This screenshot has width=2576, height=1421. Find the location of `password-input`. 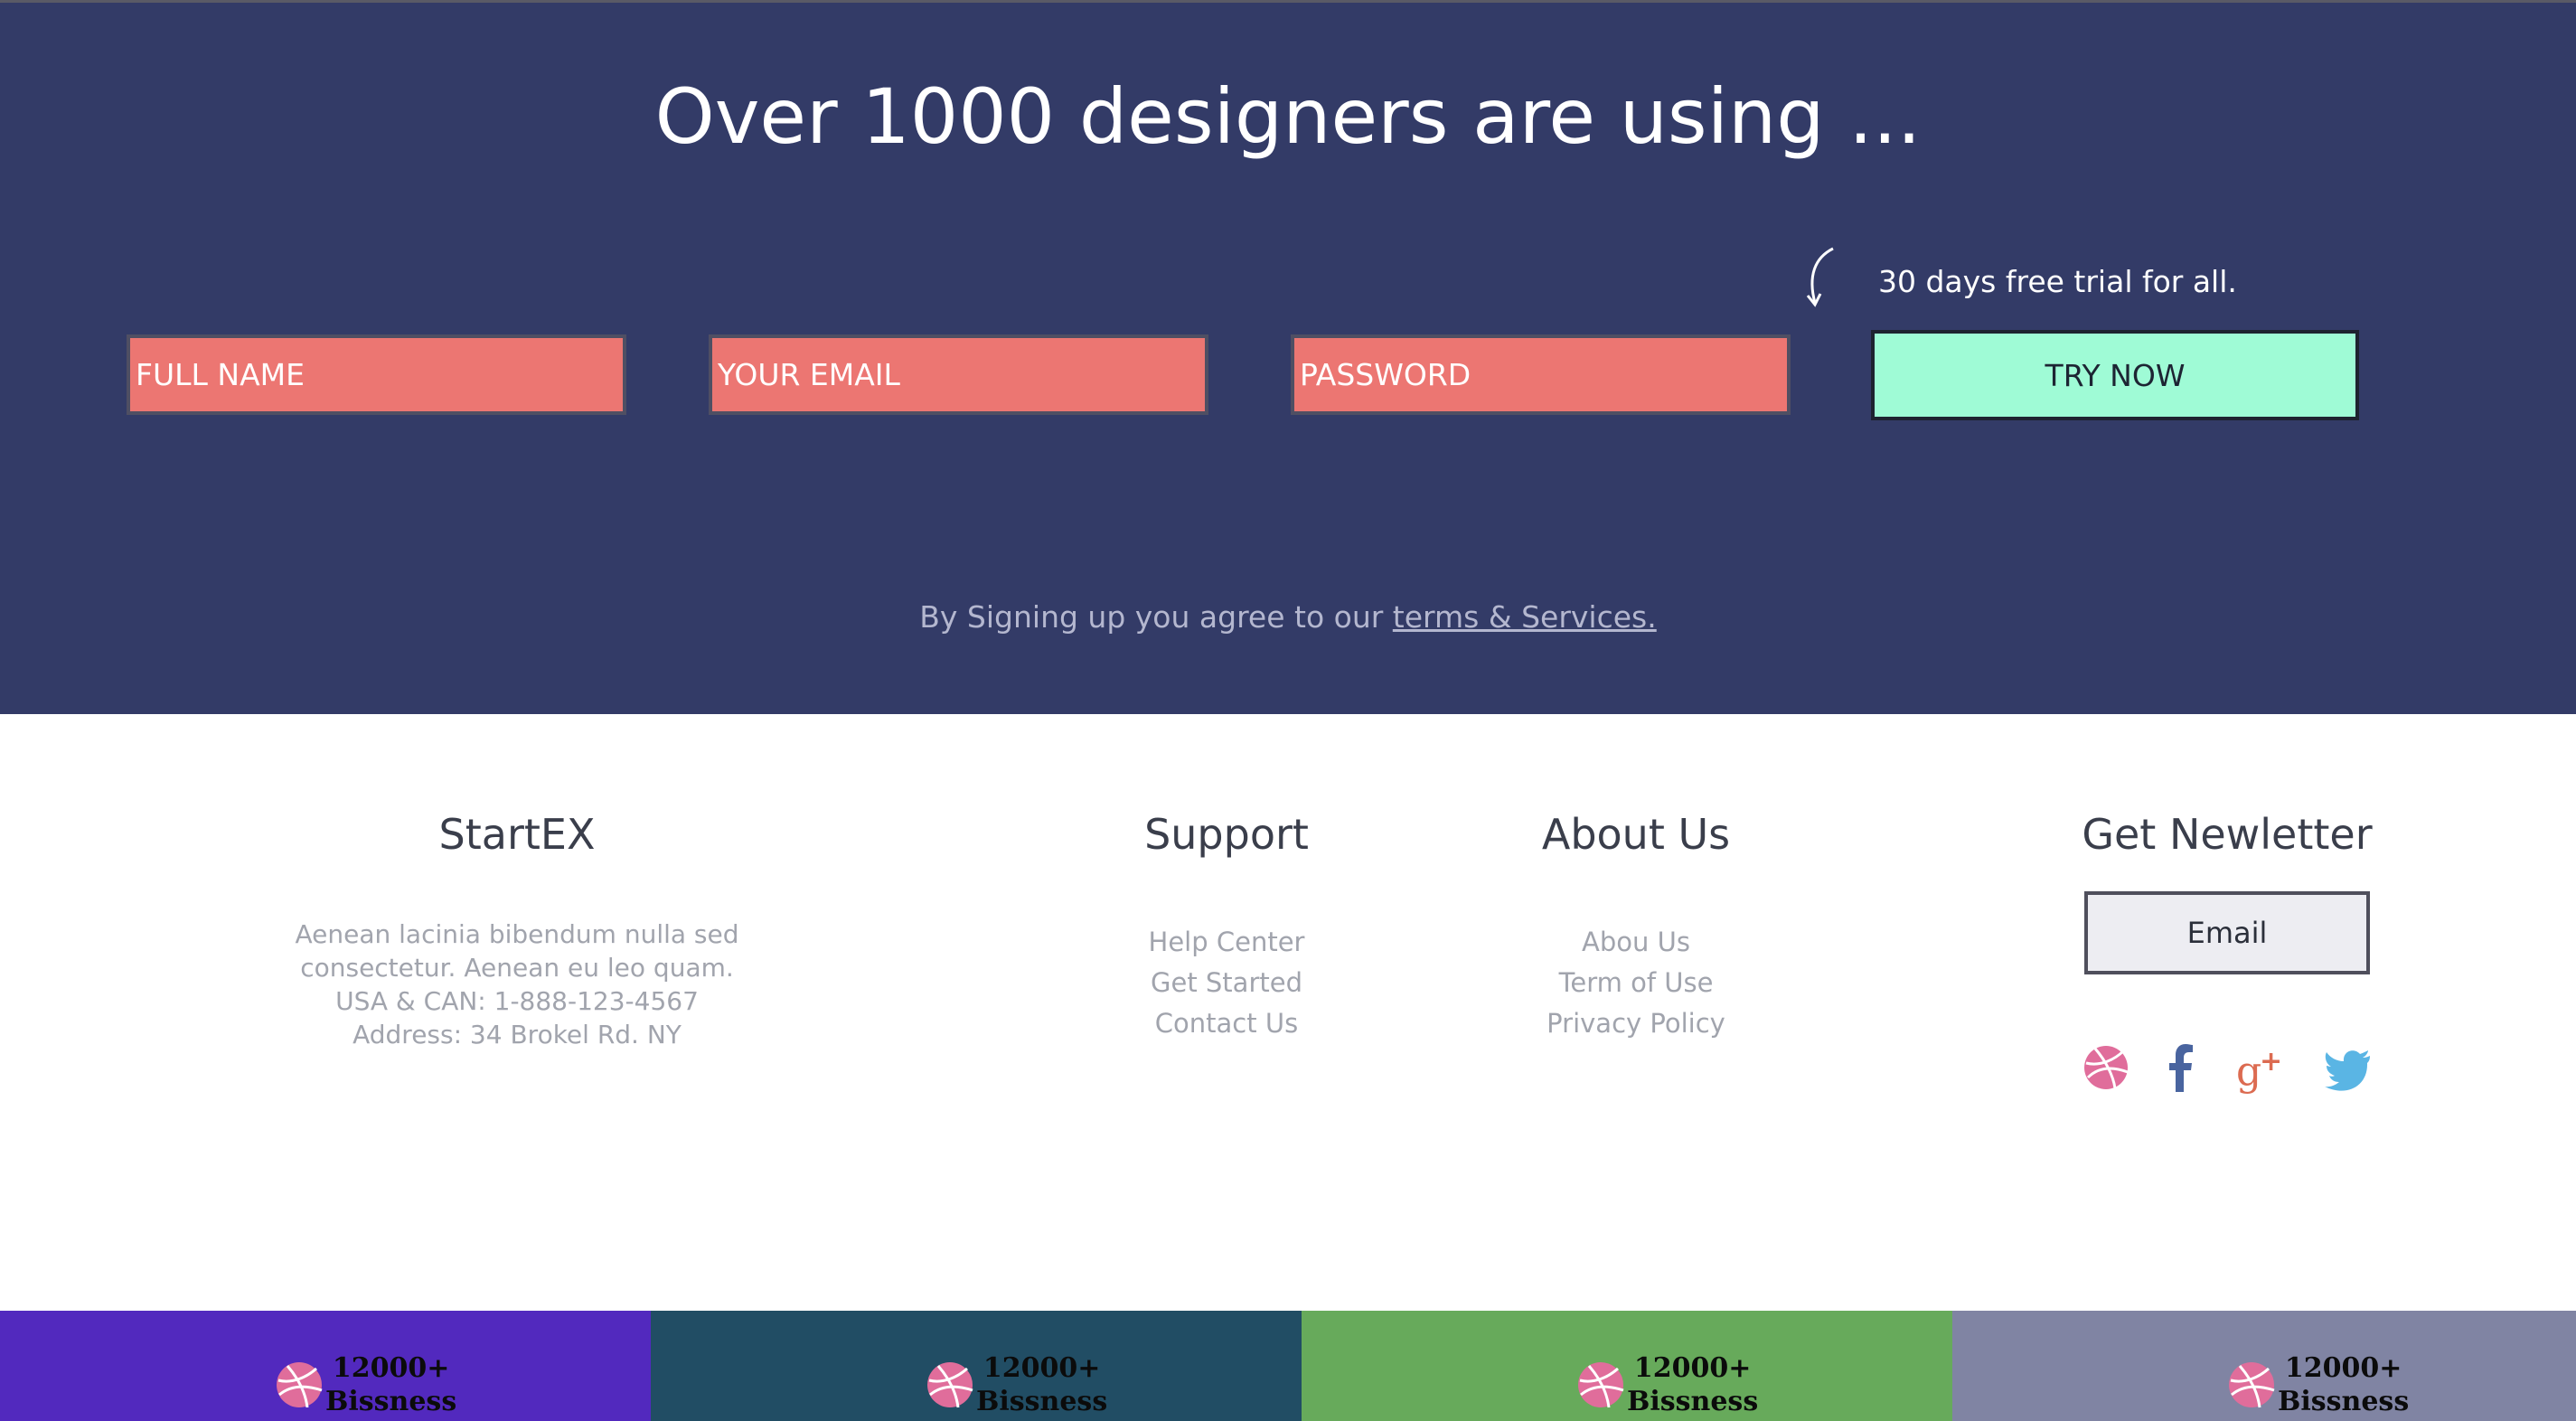

password-input is located at coordinates (1541, 374).